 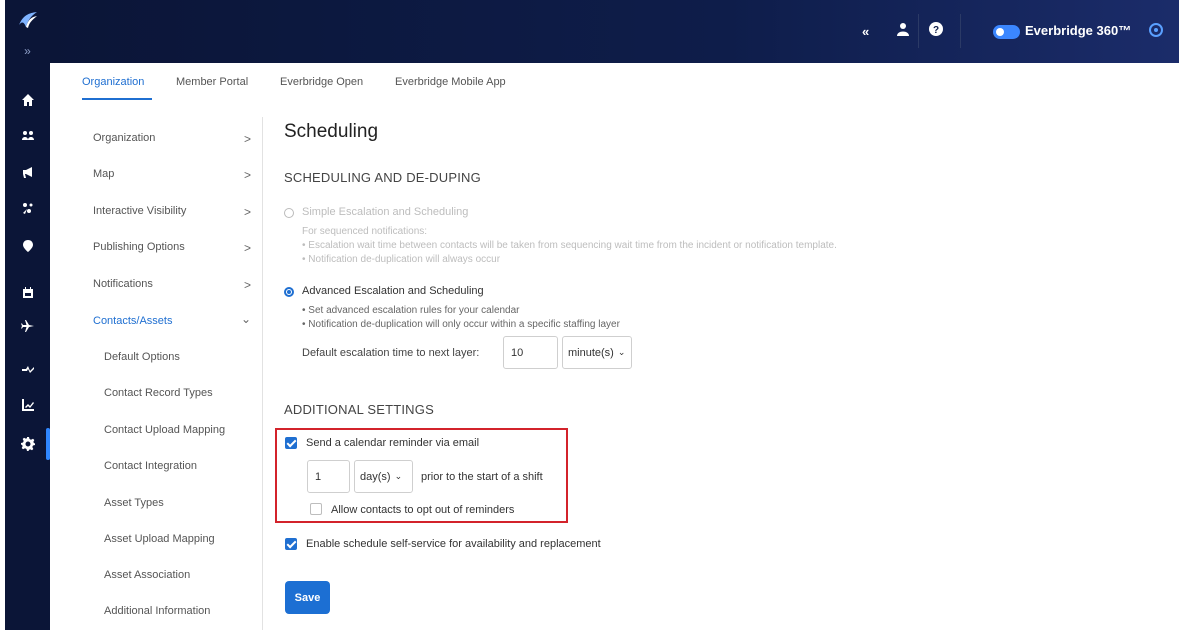 What do you see at coordinates (393, 443) in the screenshot?
I see `calendar-reminder-label: Send a calendar reminder via email` at bounding box center [393, 443].